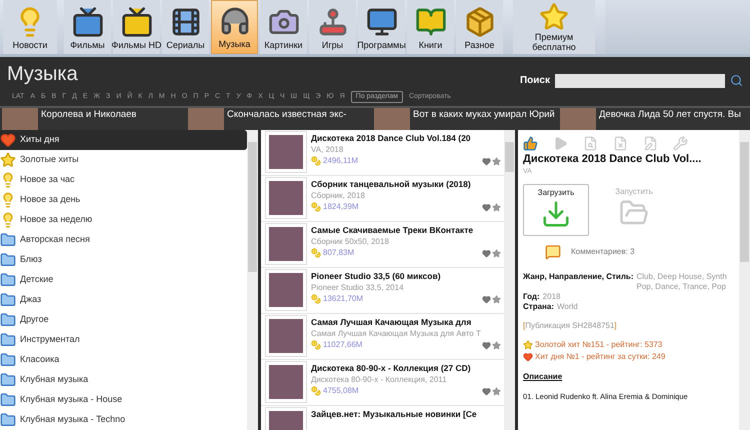  I want to click on category-item: Джаз, so click(123, 300).